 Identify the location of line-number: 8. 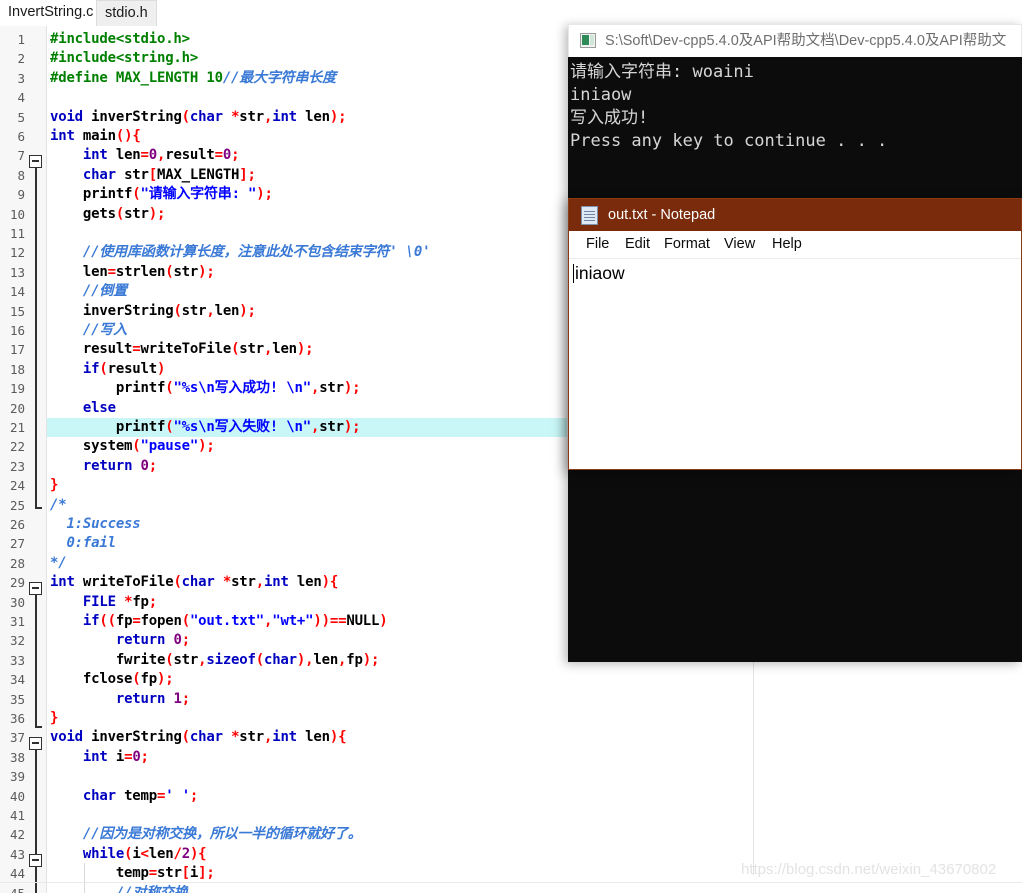
(21, 175).